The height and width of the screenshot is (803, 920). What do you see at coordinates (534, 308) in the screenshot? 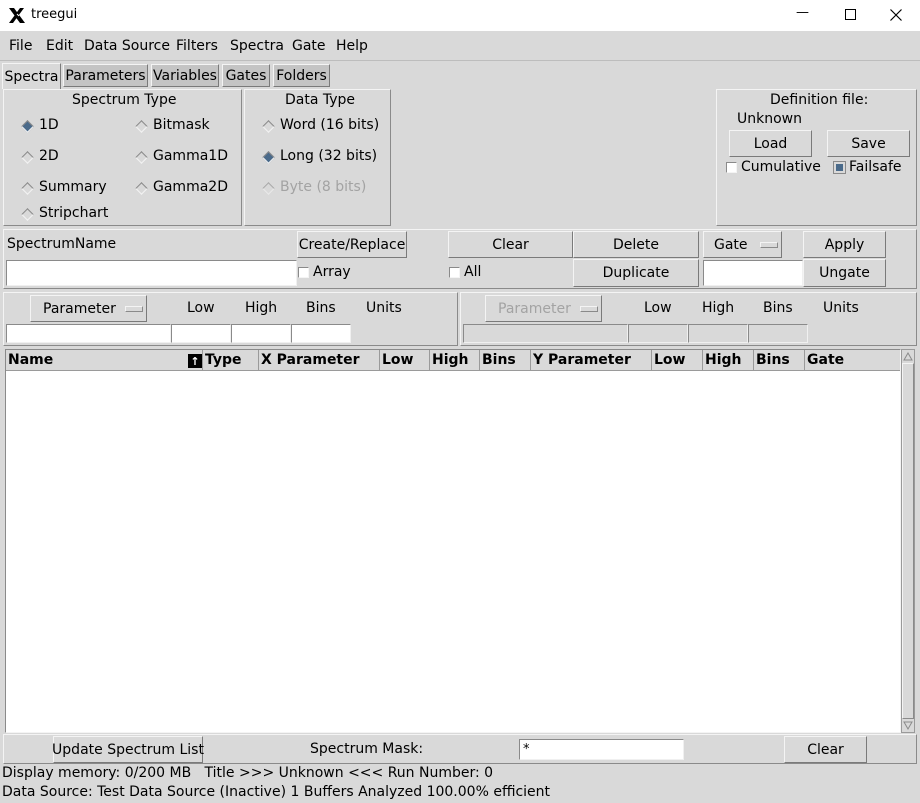
I see `y-parameter-label: Parameter` at bounding box center [534, 308].